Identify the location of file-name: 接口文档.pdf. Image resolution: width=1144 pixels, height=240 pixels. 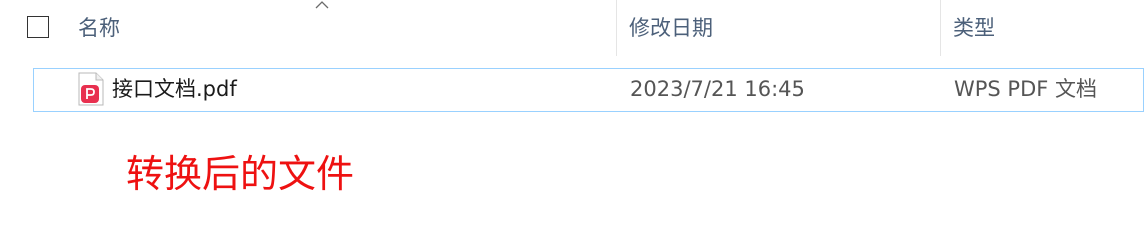
(174, 89).